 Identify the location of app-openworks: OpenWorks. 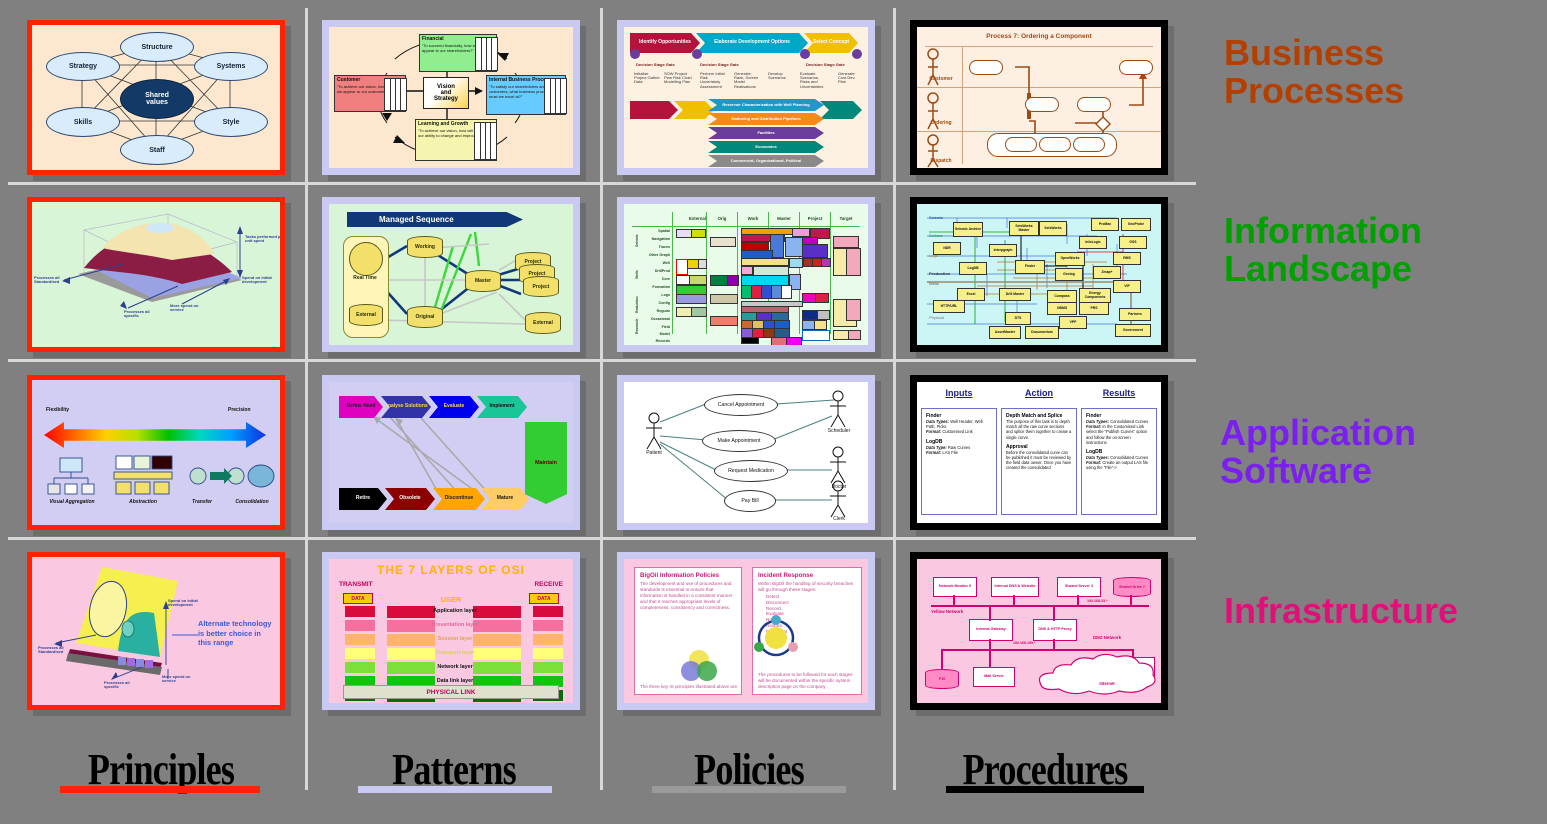
(1070, 259).